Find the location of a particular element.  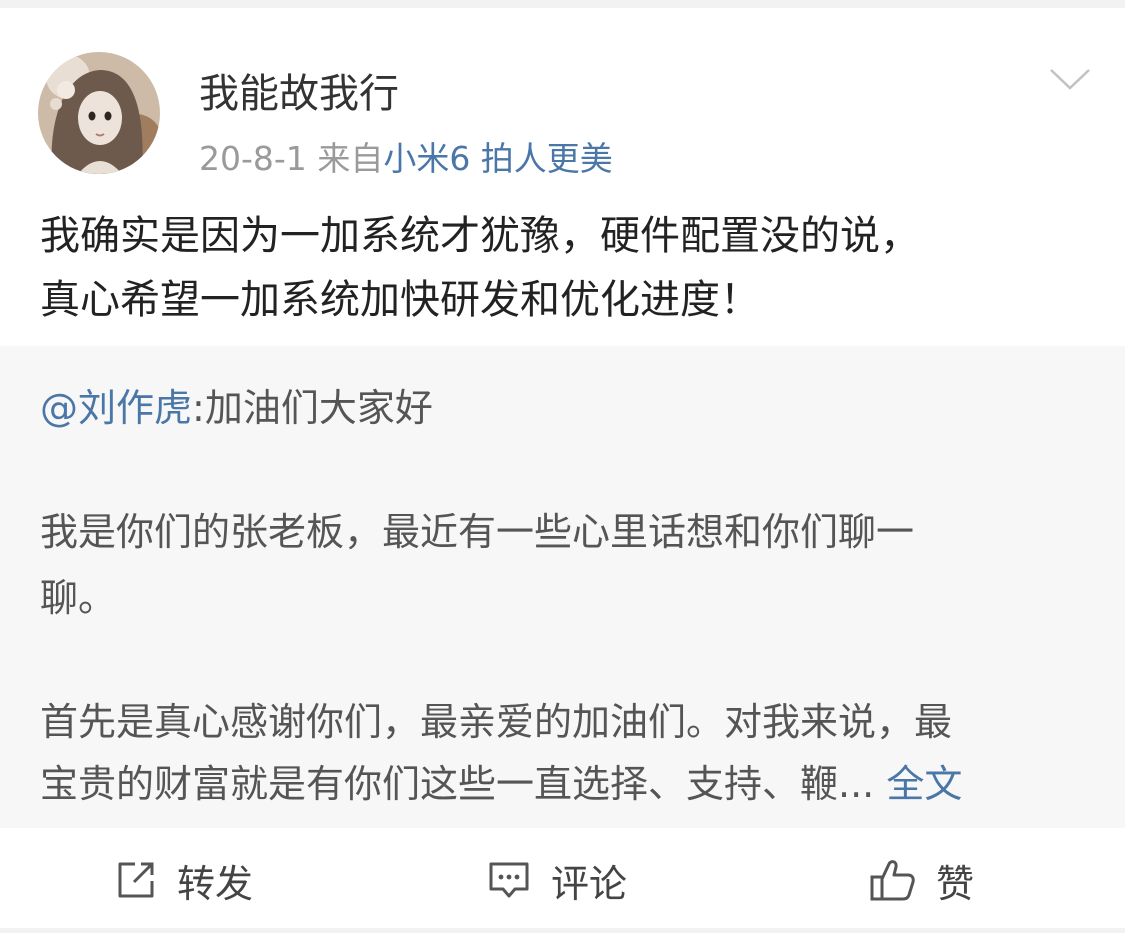

repost-line: 聊。 is located at coordinates (78, 598).